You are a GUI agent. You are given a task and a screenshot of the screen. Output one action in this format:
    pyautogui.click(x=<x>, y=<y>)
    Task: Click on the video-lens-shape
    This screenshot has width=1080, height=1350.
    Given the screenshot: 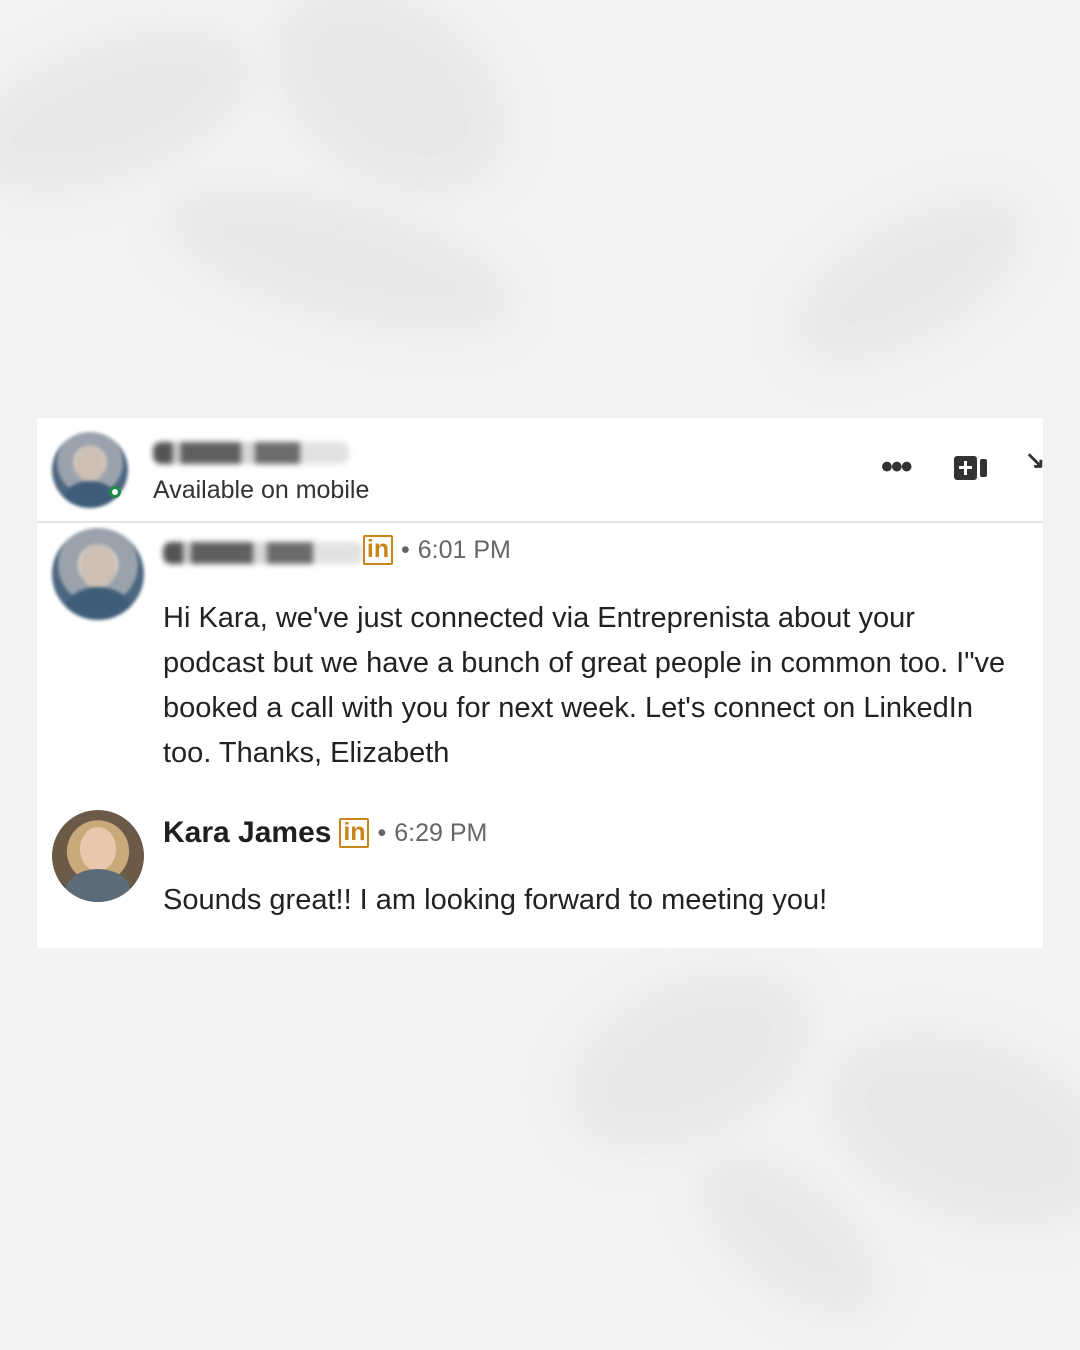 What is the action you would take?
    pyautogui.click(x=983, y=468)
    